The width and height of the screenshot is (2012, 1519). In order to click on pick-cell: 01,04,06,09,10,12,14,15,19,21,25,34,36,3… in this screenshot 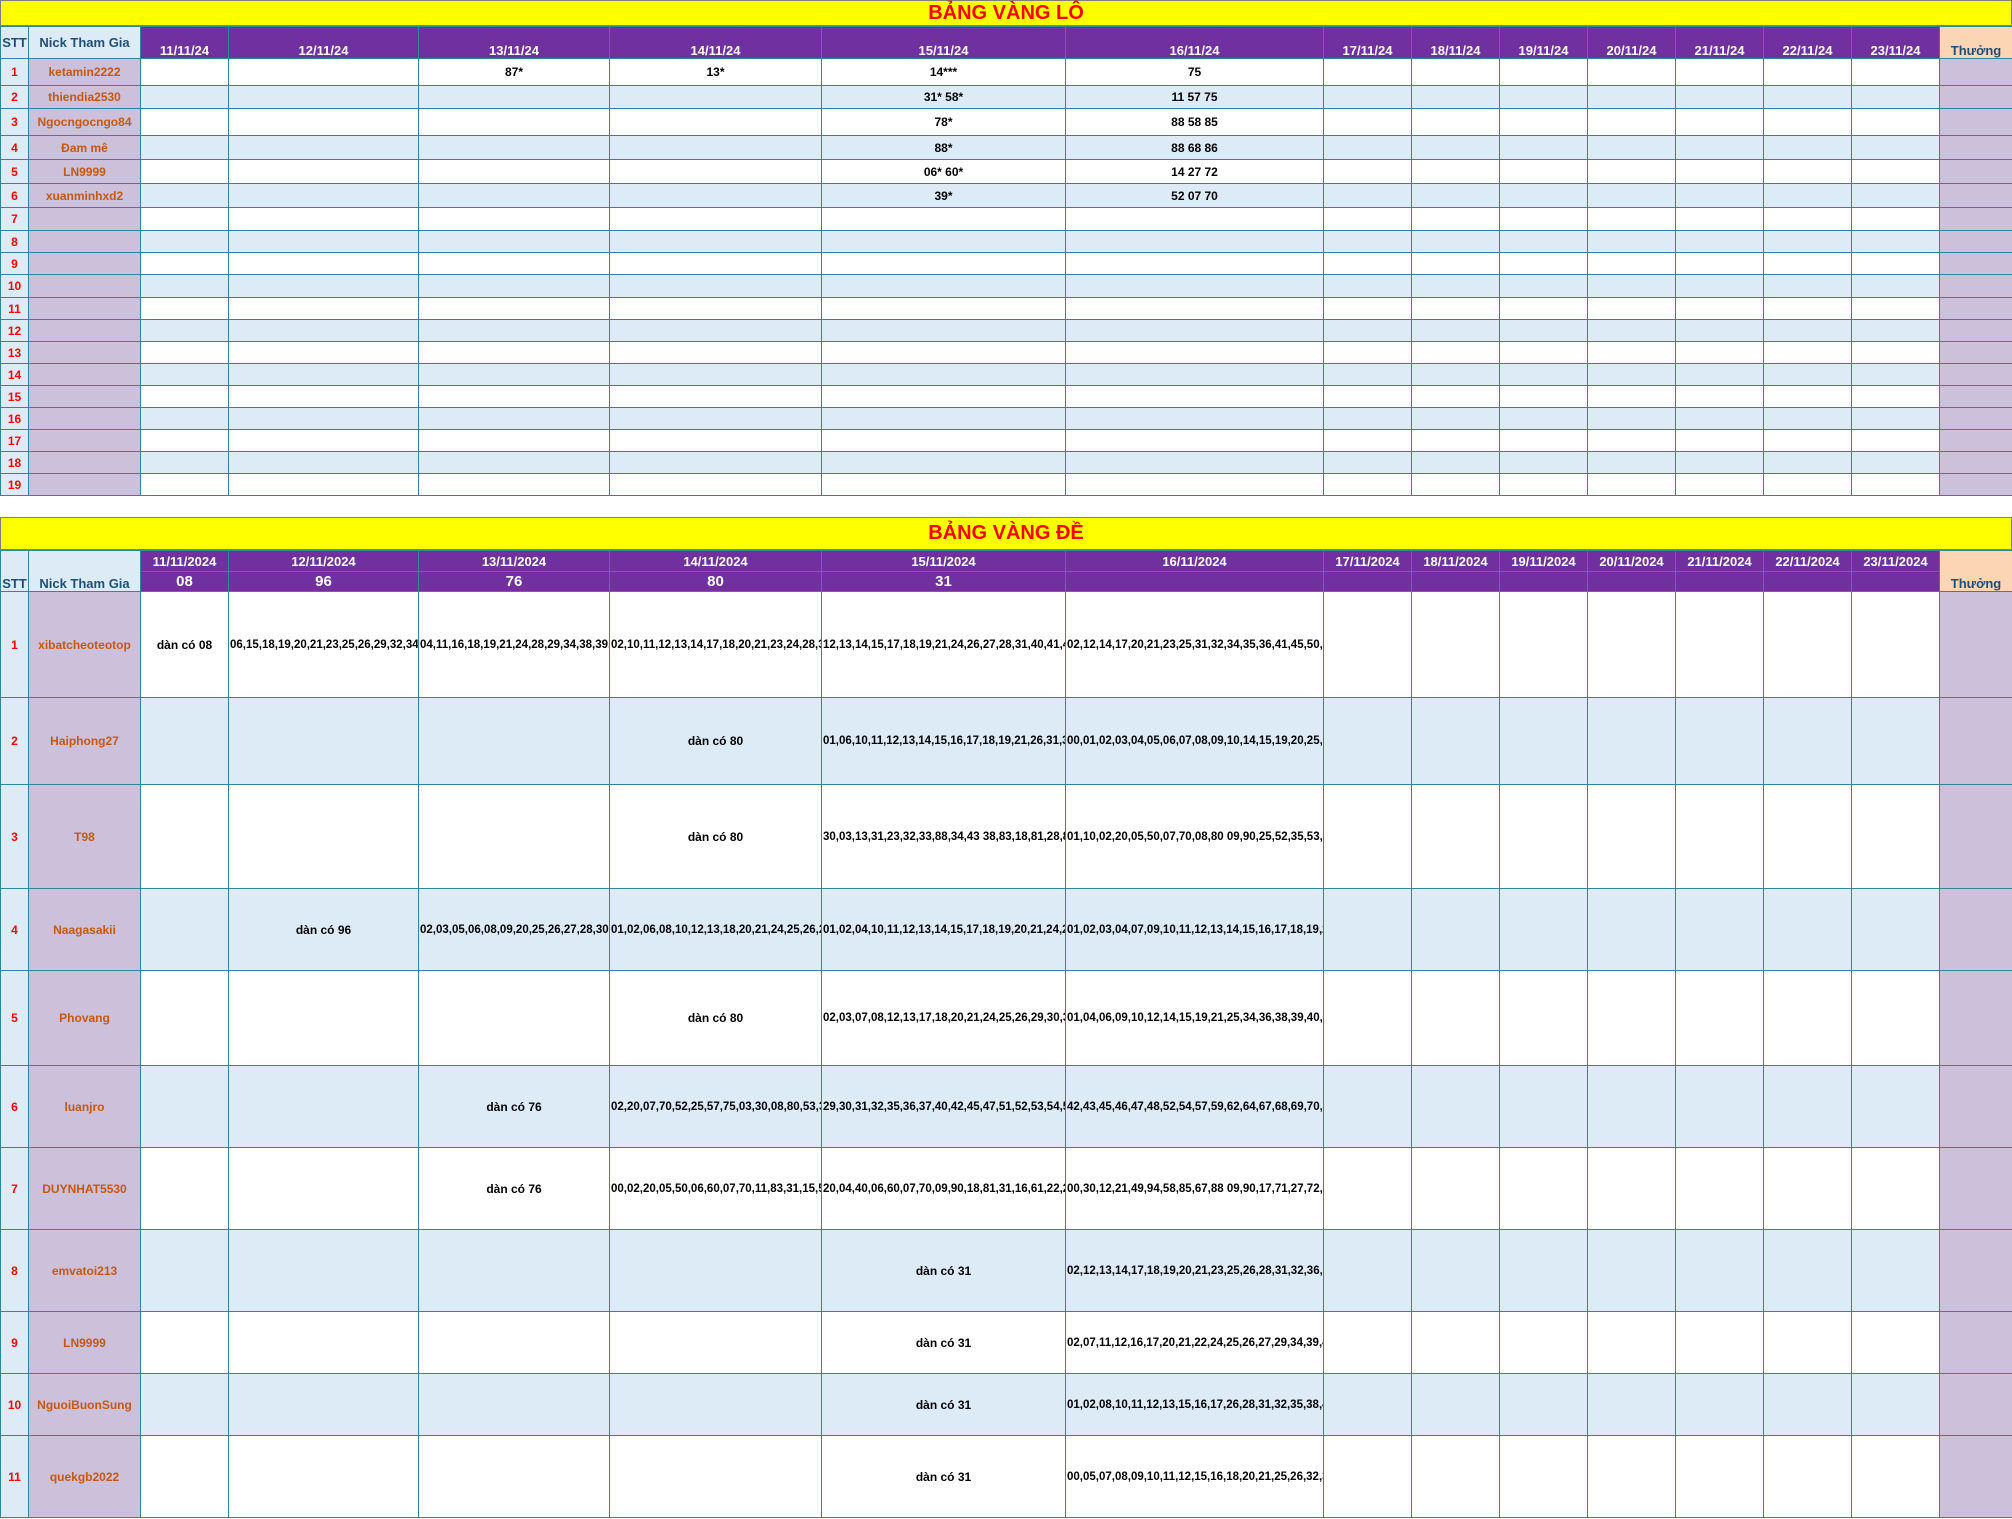, I will do `click(1194, 1018)`.